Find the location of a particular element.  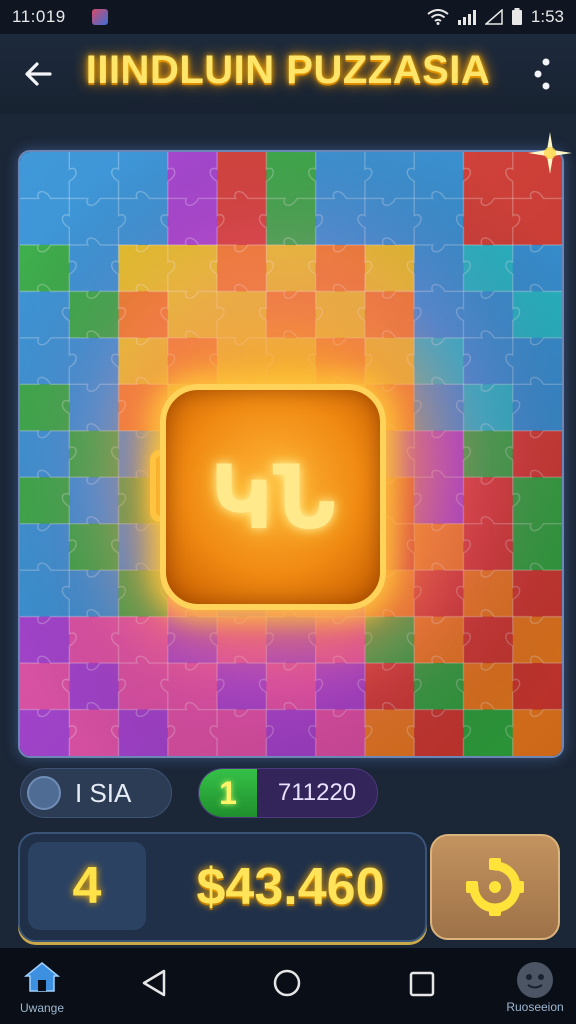

nav-home-circle-button is located at coordinates (287, 985).